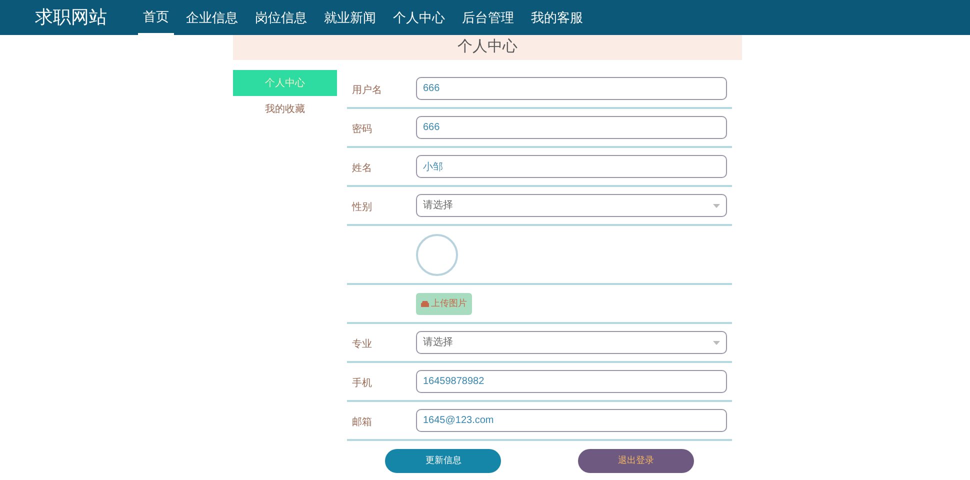 The image size is (970, 480). I want to click on upload-button: 上传图片, so click(444, 303).